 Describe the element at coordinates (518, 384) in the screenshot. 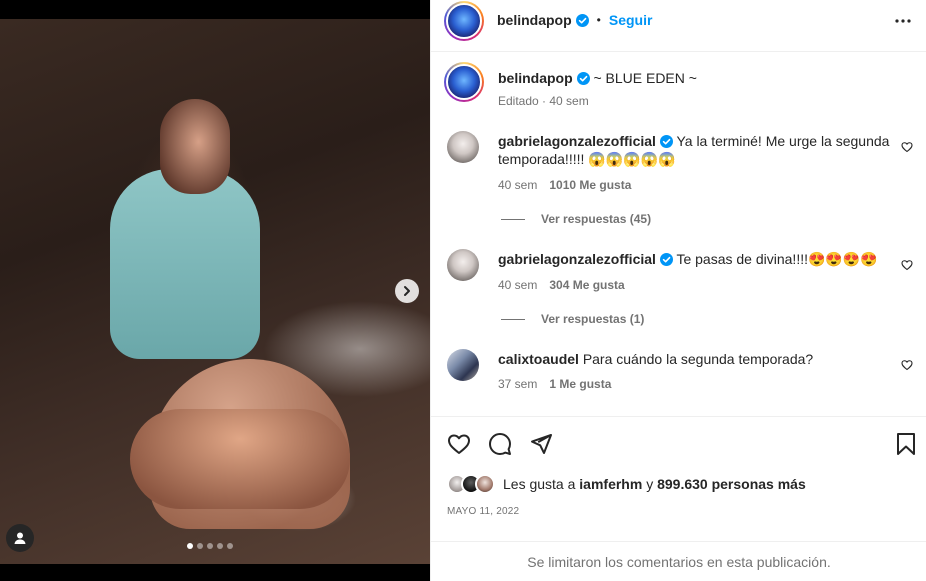

I see `comment-time: 37 sem` at that location.